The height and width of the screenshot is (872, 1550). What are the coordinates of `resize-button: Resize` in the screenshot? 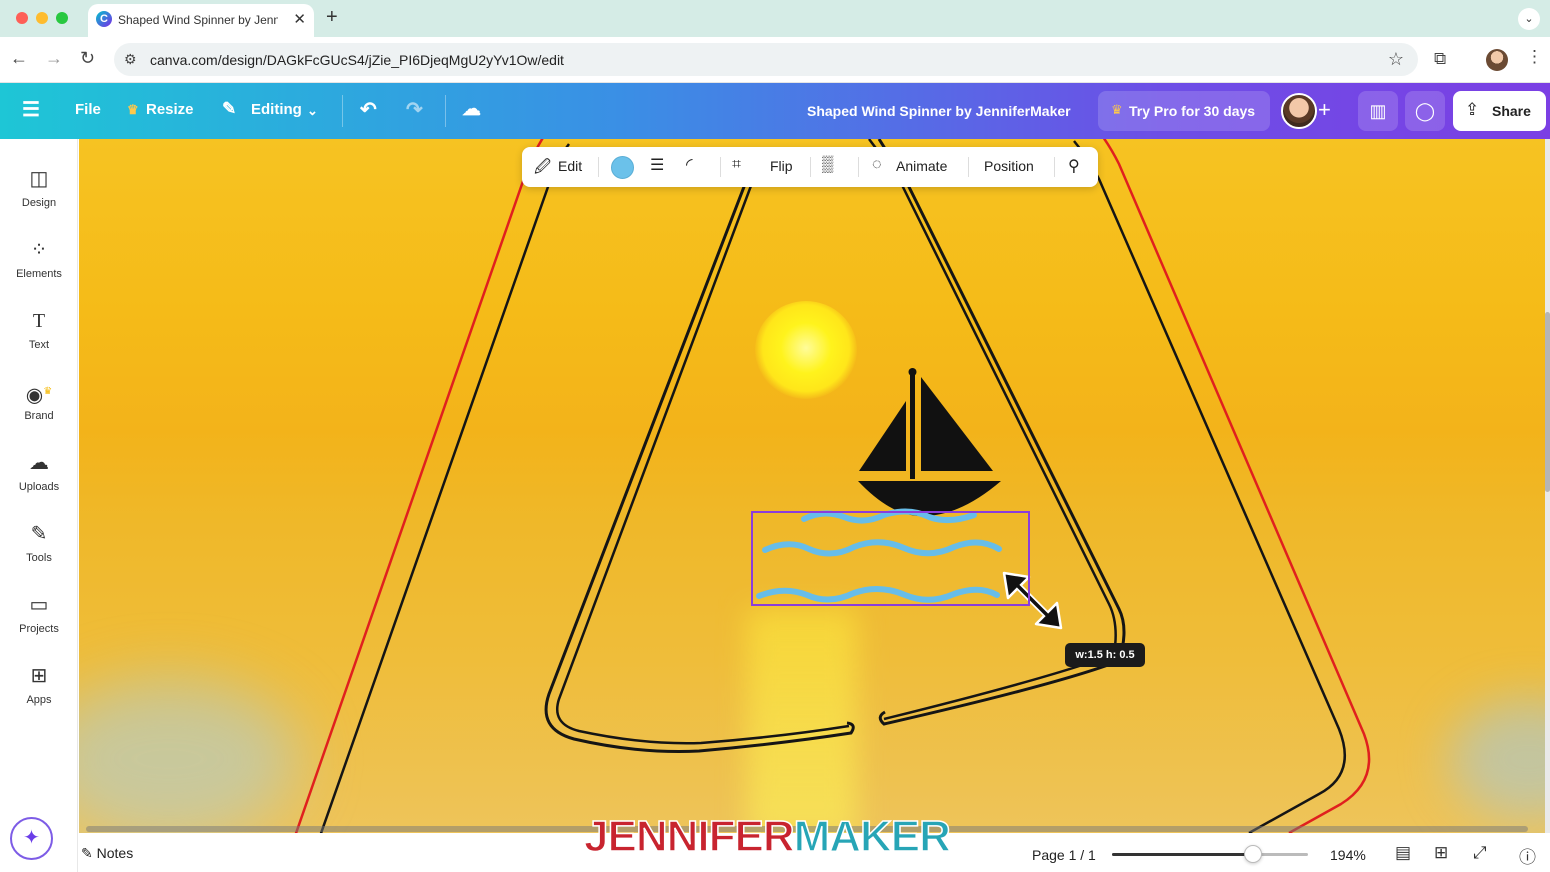 It's located at (170, 109).